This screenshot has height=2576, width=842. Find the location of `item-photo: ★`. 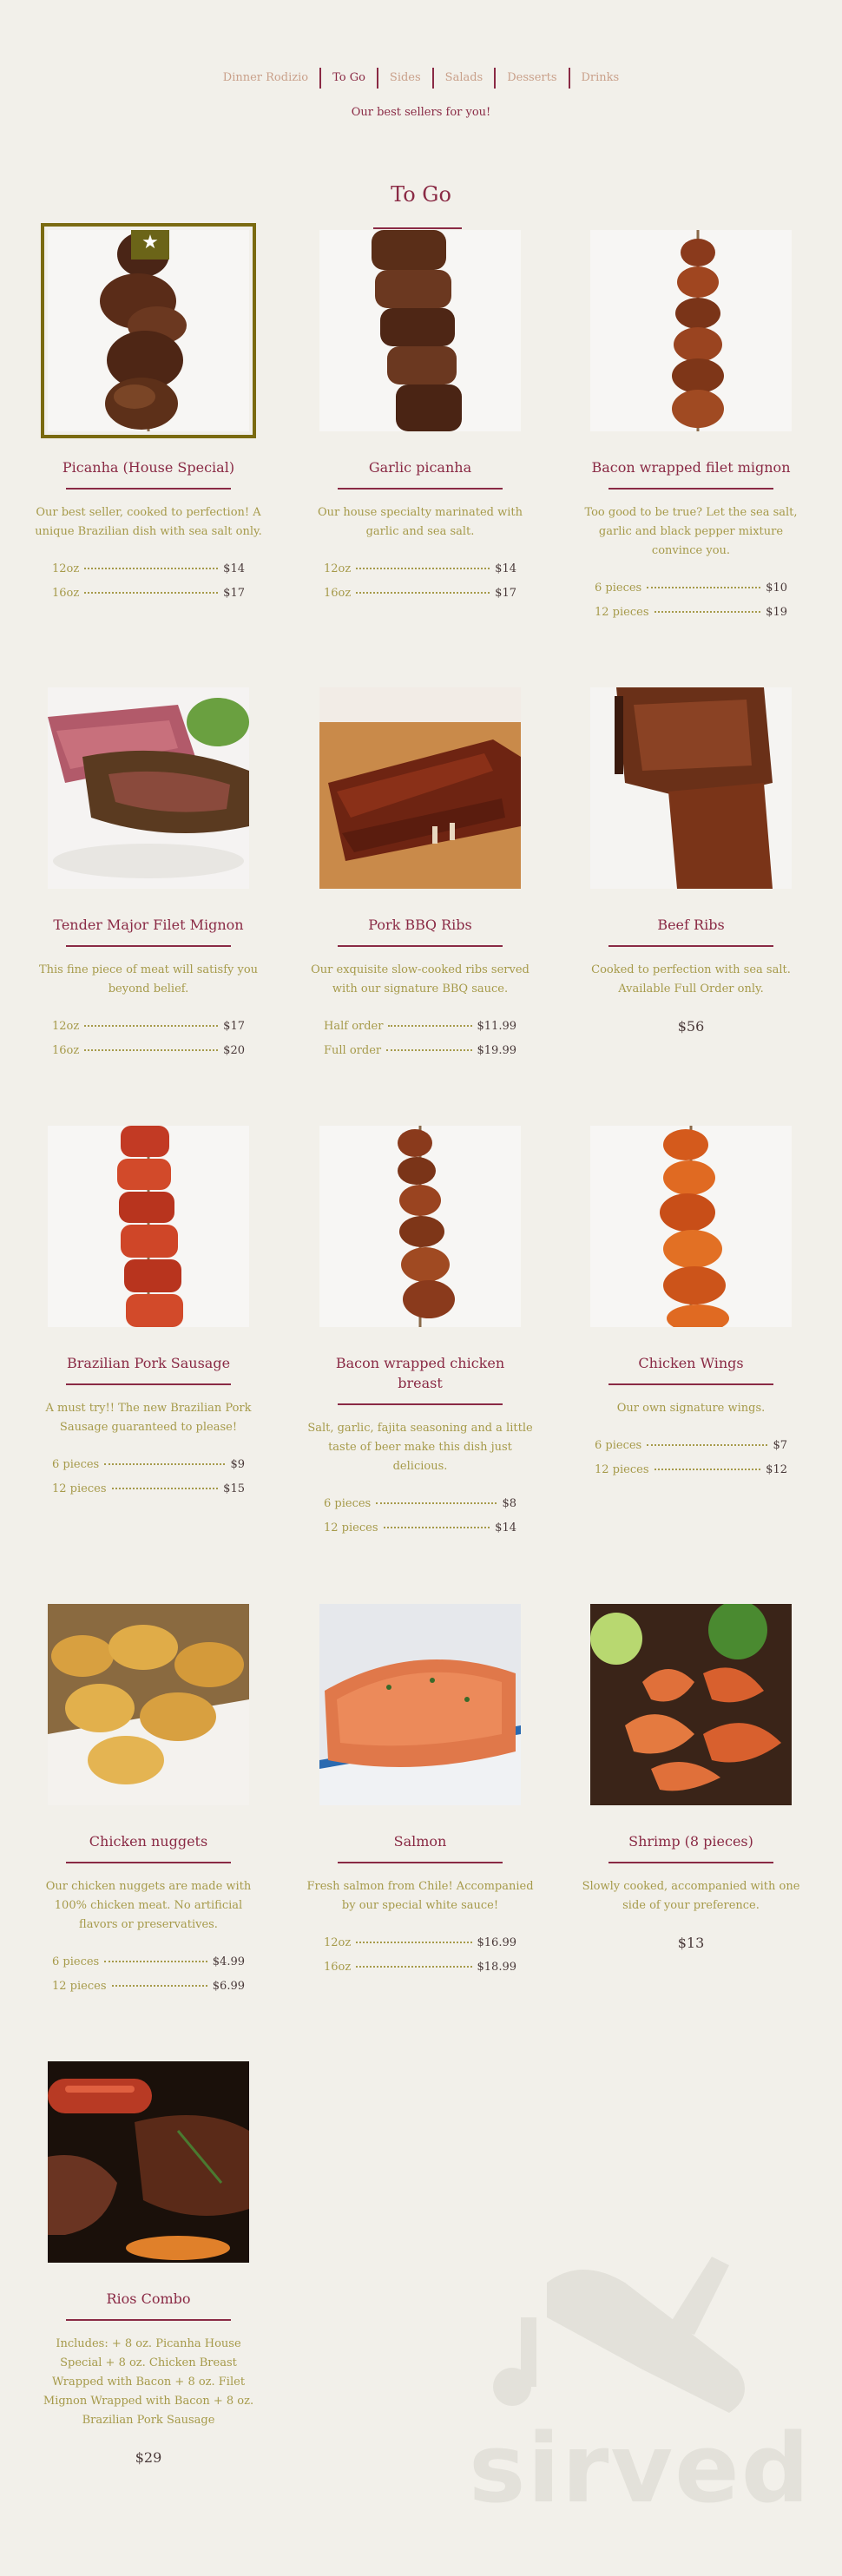

item-photo: ★ is located at coordinates (148, 330).